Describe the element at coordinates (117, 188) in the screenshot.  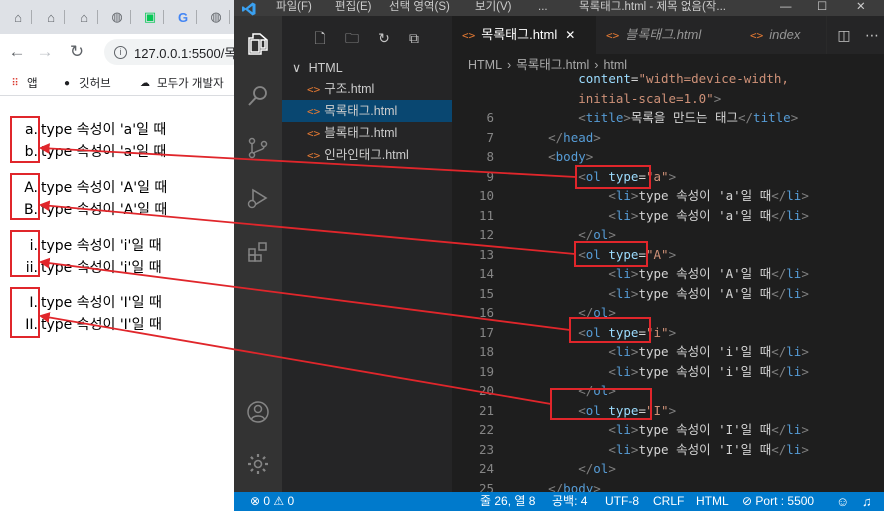
I see `list-item: A. type 속성이 'A'일 때` at that location.